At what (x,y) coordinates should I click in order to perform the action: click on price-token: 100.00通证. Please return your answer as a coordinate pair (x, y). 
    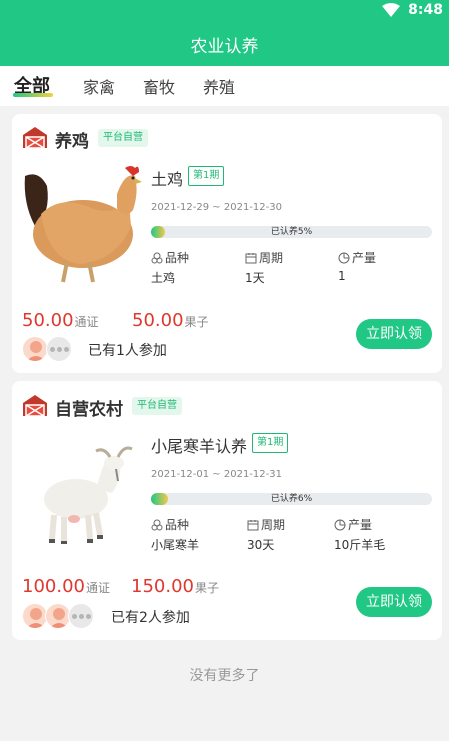
    Looking at the image, I should click on (66, 586).